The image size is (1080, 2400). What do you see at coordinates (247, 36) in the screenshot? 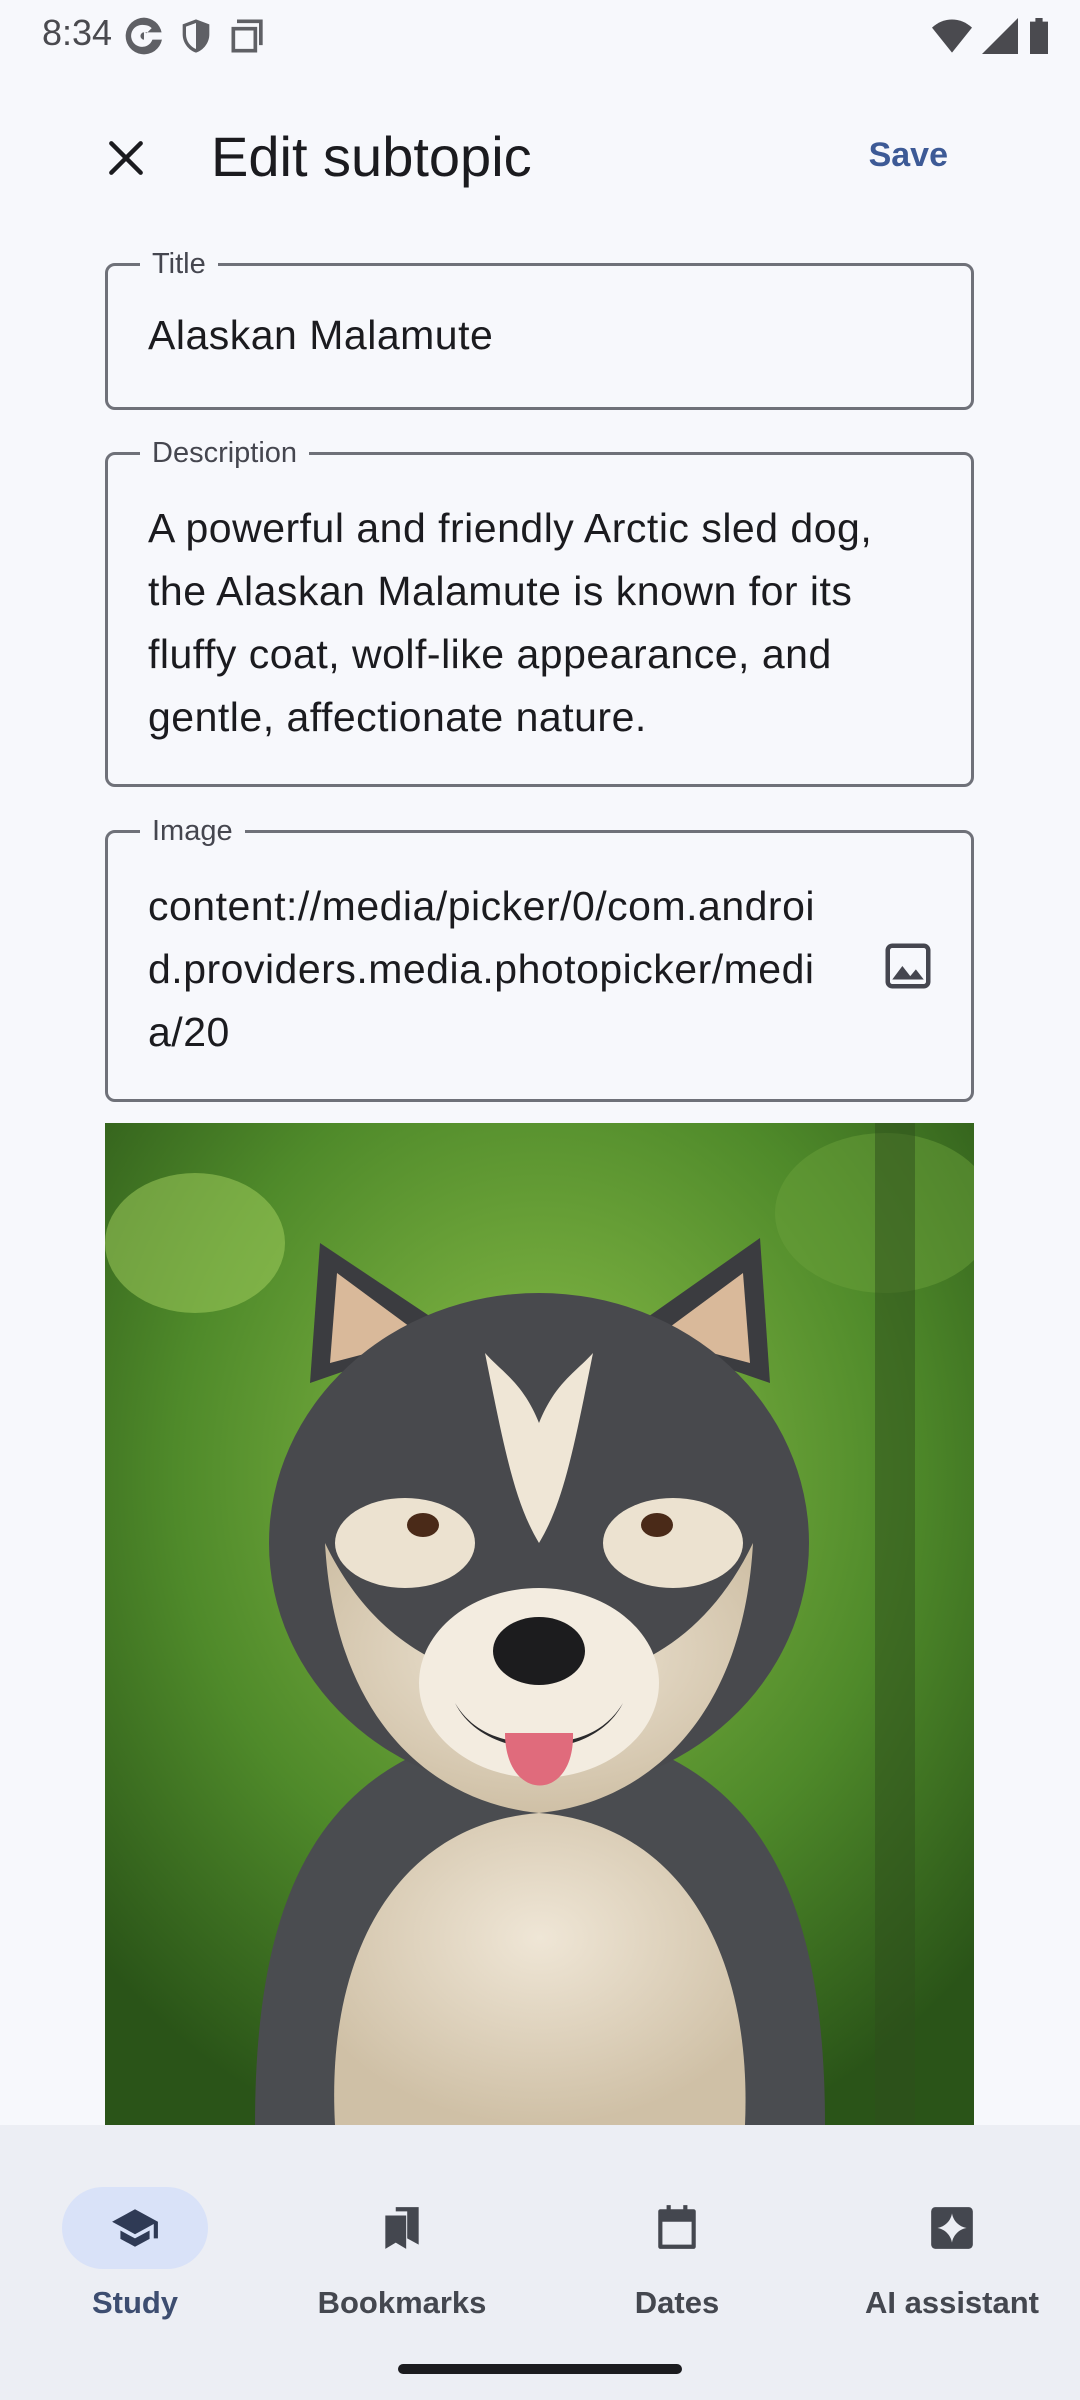
I see `screen-icon` at bounding box center [247, 36].